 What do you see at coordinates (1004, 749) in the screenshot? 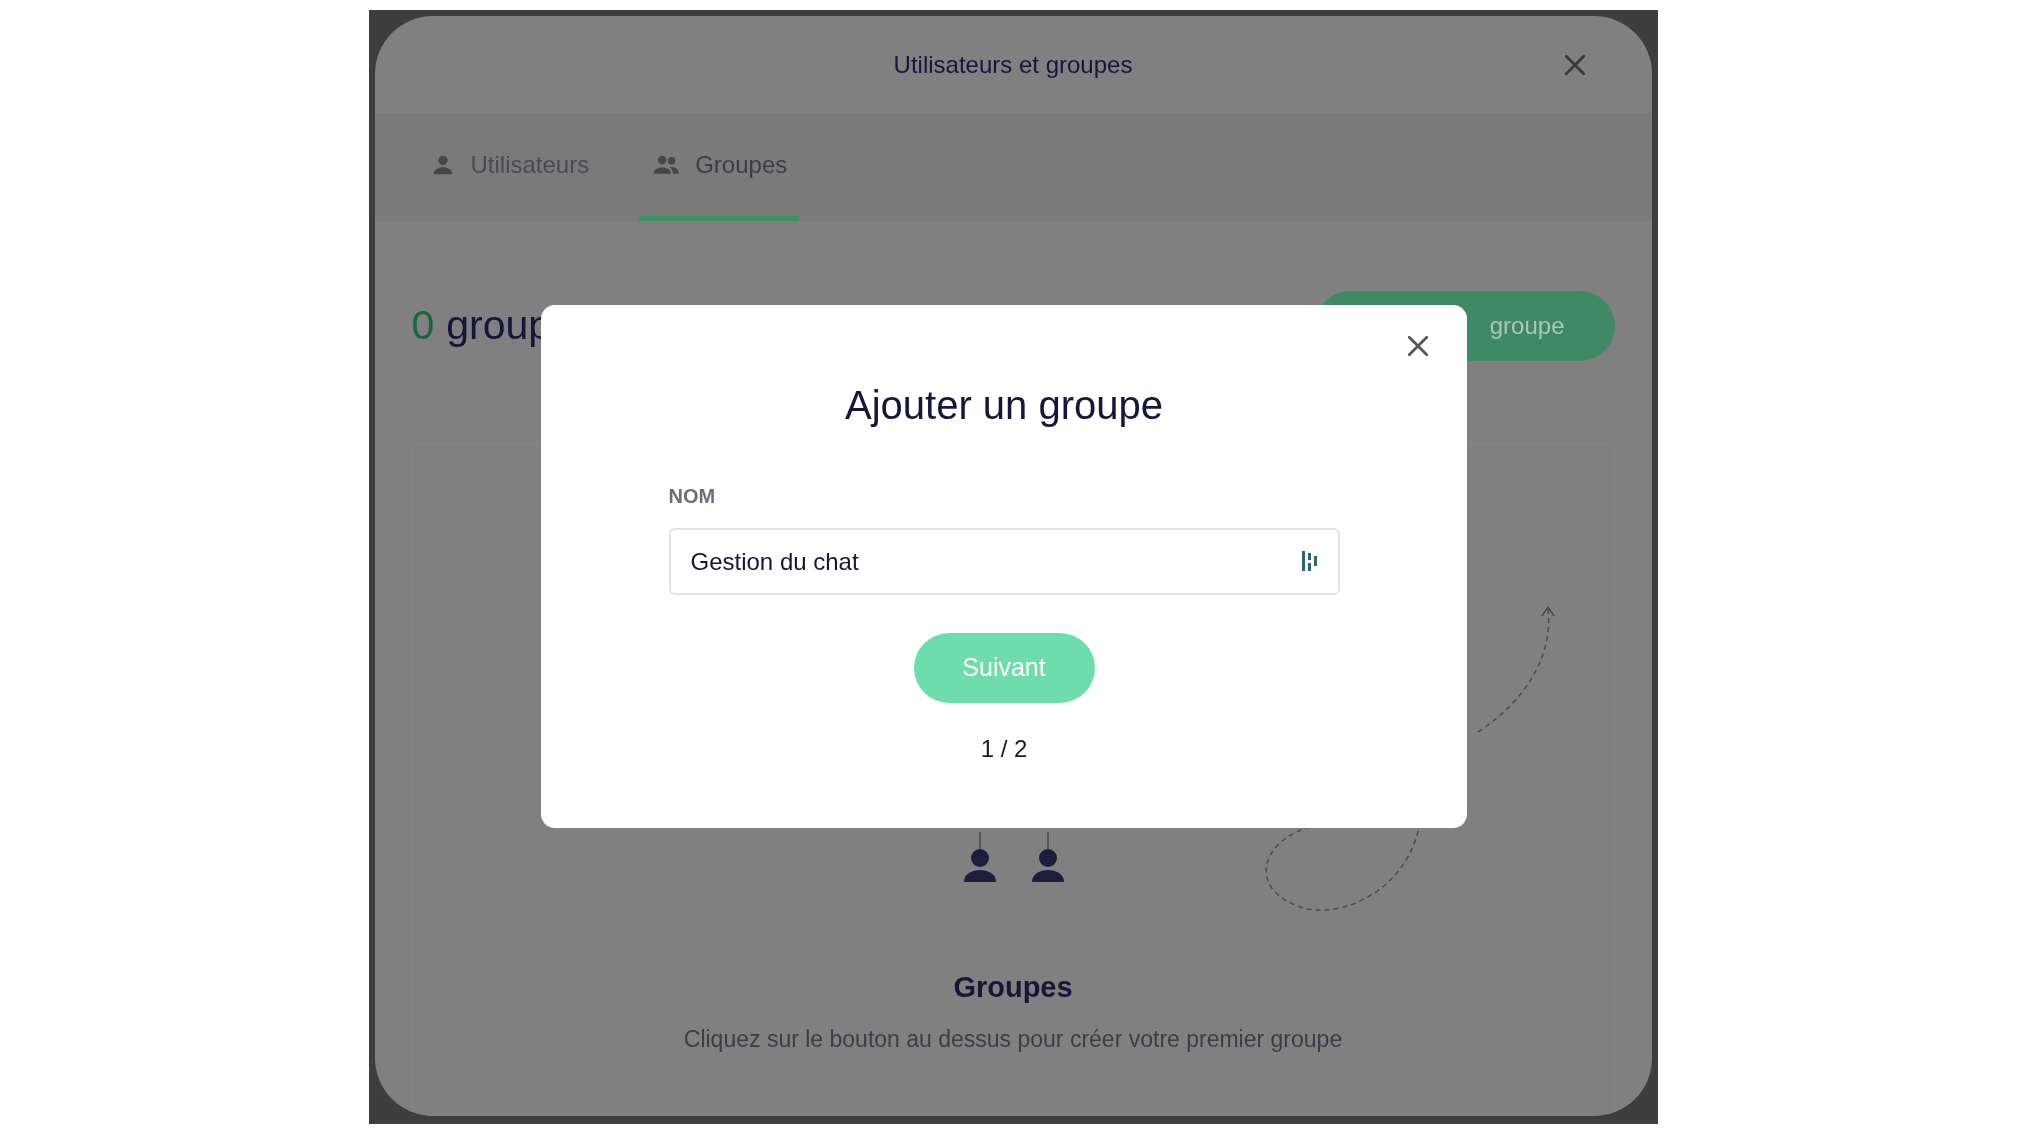
I see `step-indicator: 1 / 2` at bounding box center [1004, 749].